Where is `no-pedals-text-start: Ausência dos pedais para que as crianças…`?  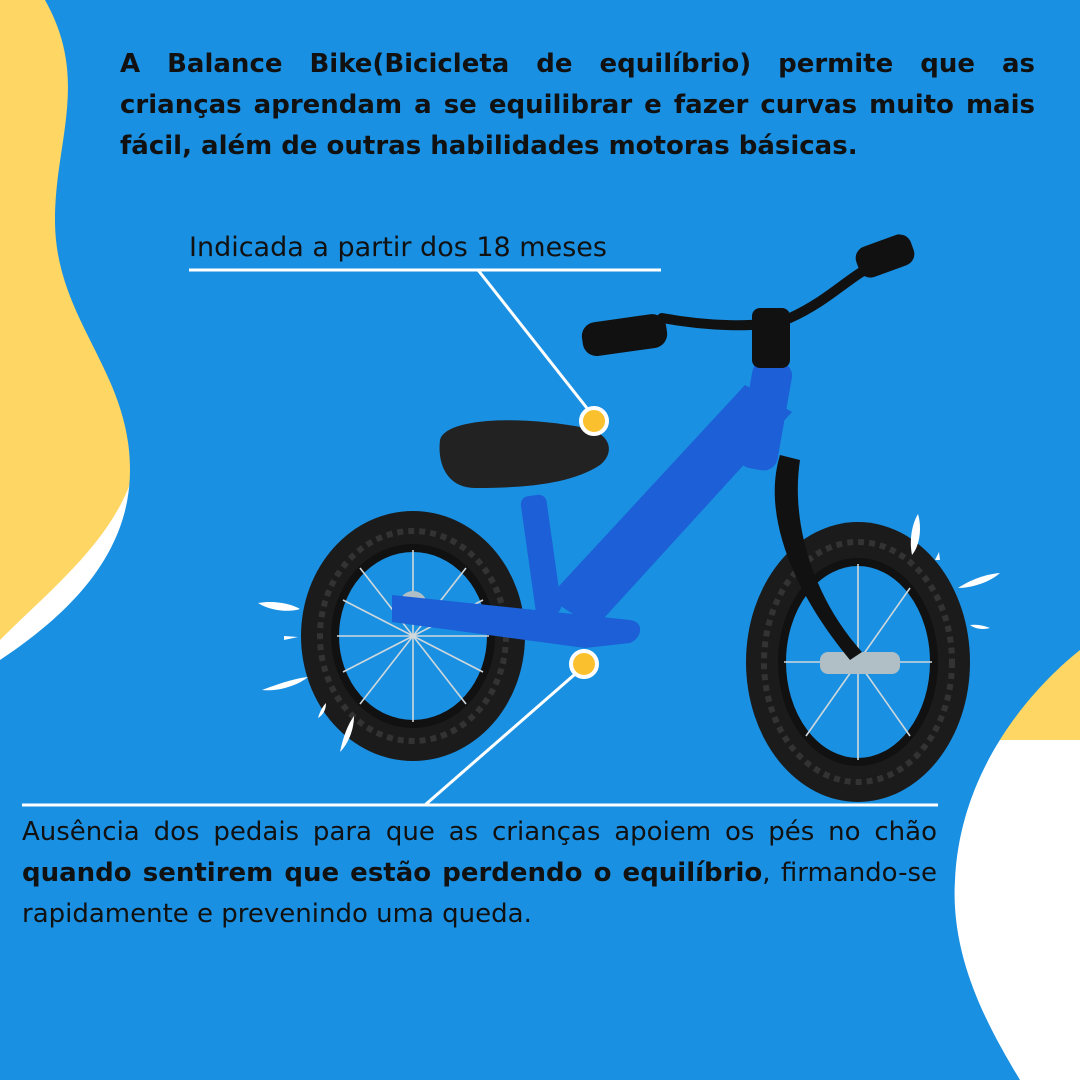
no-pedals-text-start: Ausência dos pedais para que as crianças… is located at coordinates (479, 832).